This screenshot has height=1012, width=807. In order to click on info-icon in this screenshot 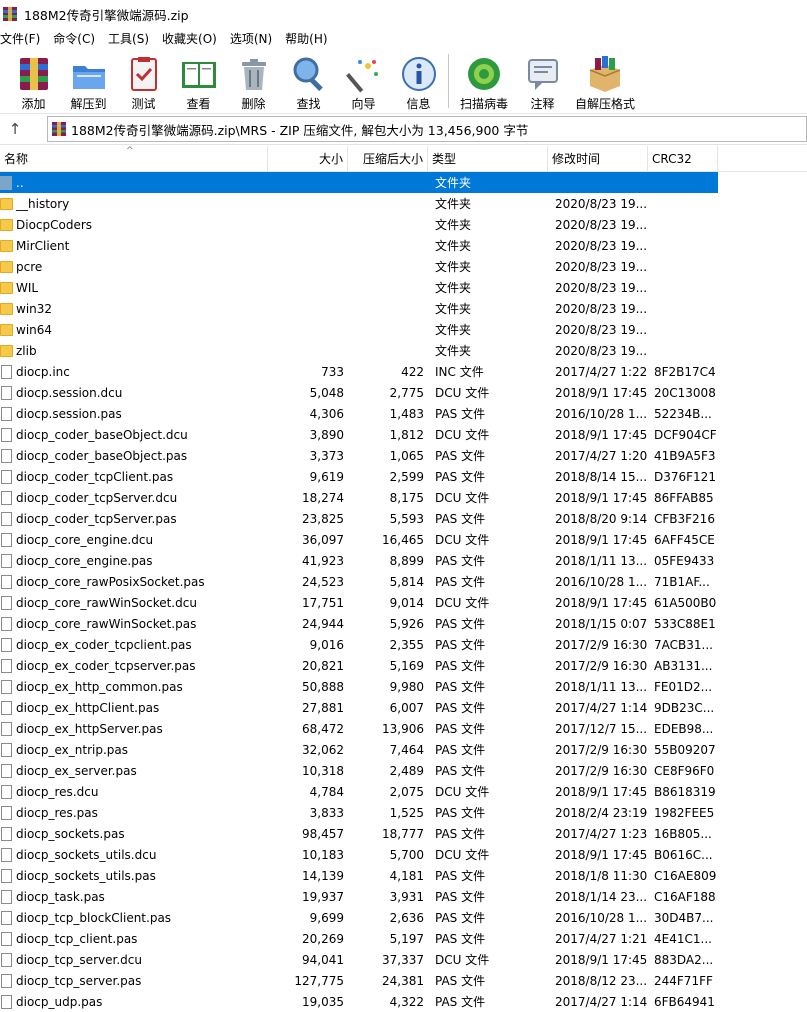, I will do `click(418, 74)`.